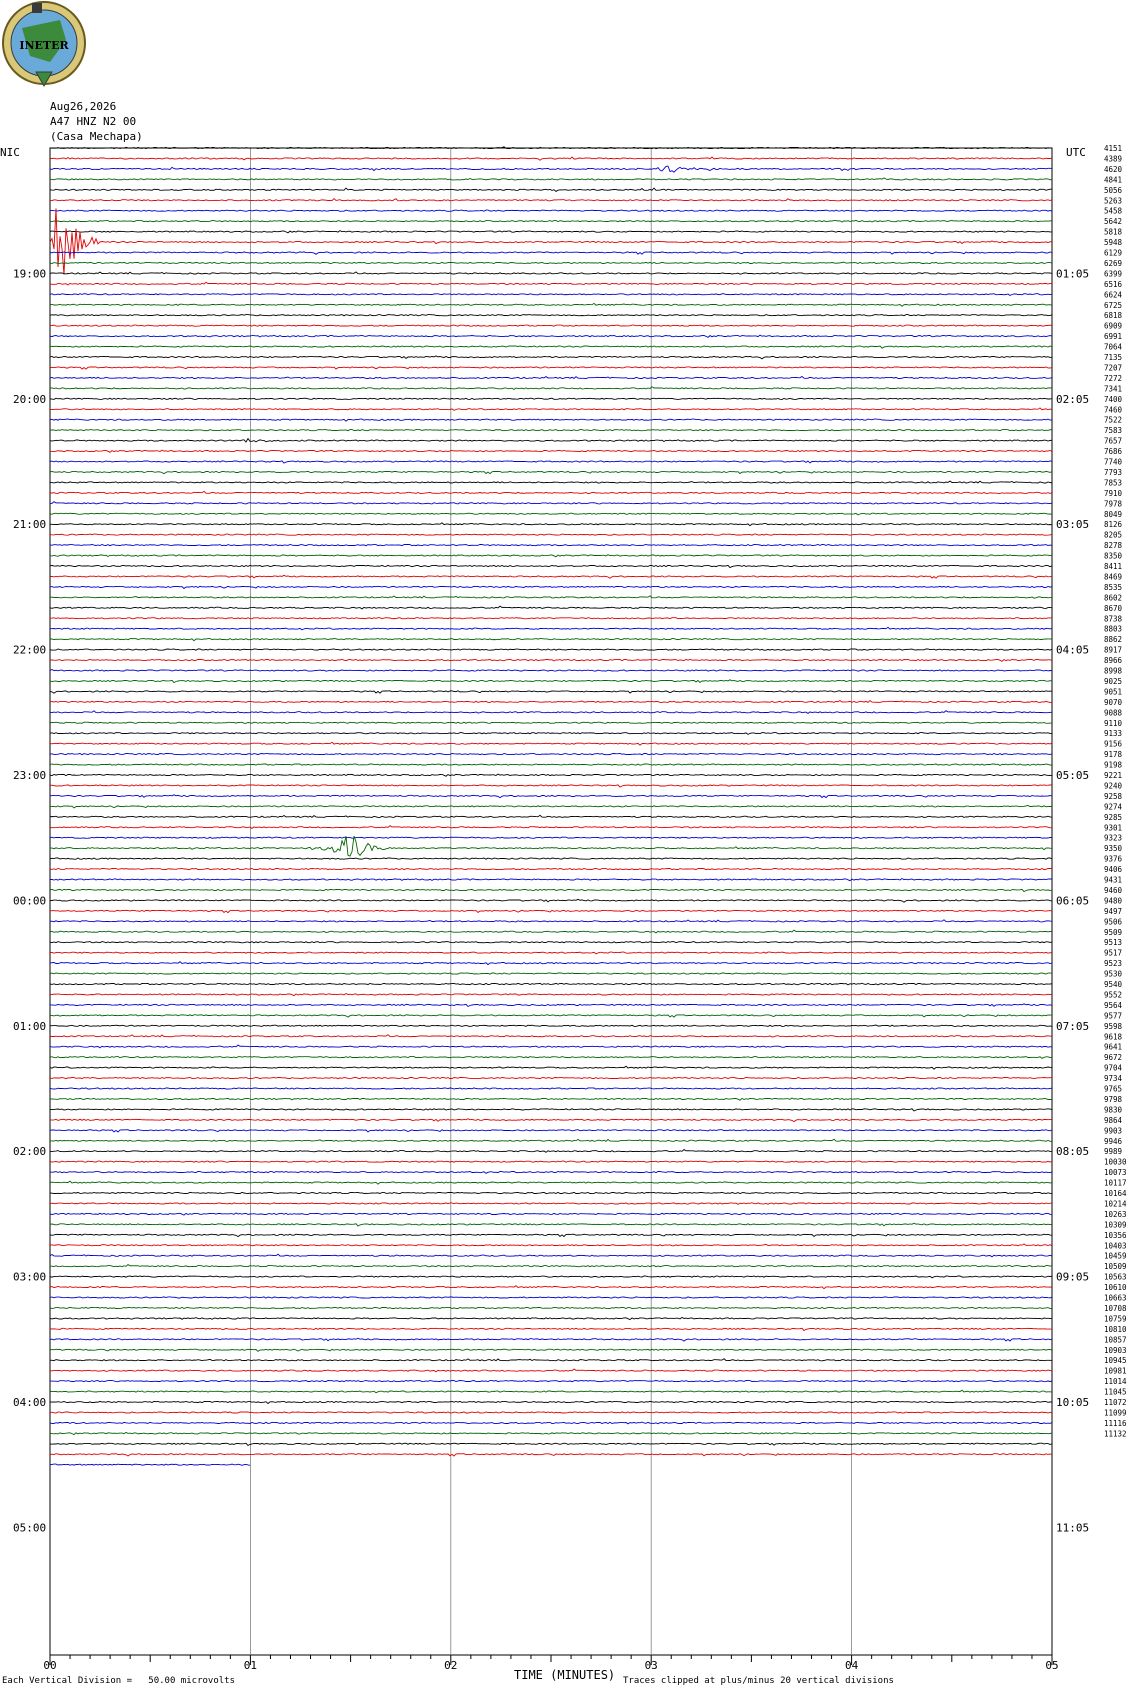  Describe the element at coordinates (1113, 608) in the screenshot. I see `trace-rms-value: 8670` at that location.